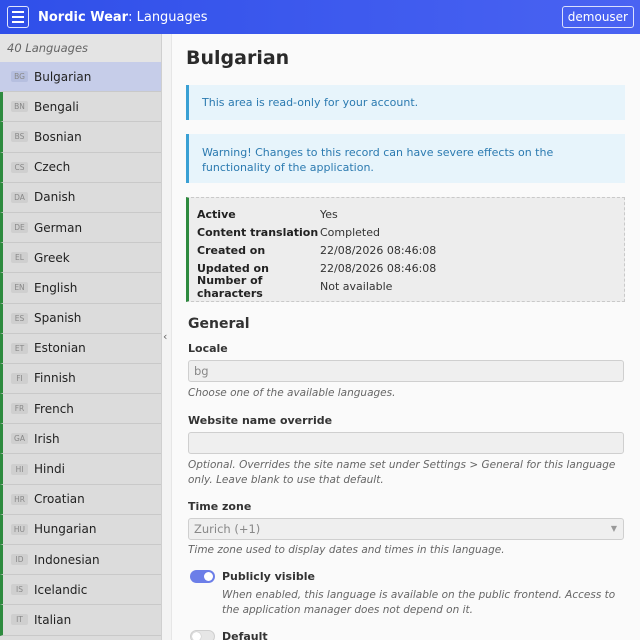 This screenshot has height=640, width=640. I want to click on language-code-badge: FR, so click(19, 409).